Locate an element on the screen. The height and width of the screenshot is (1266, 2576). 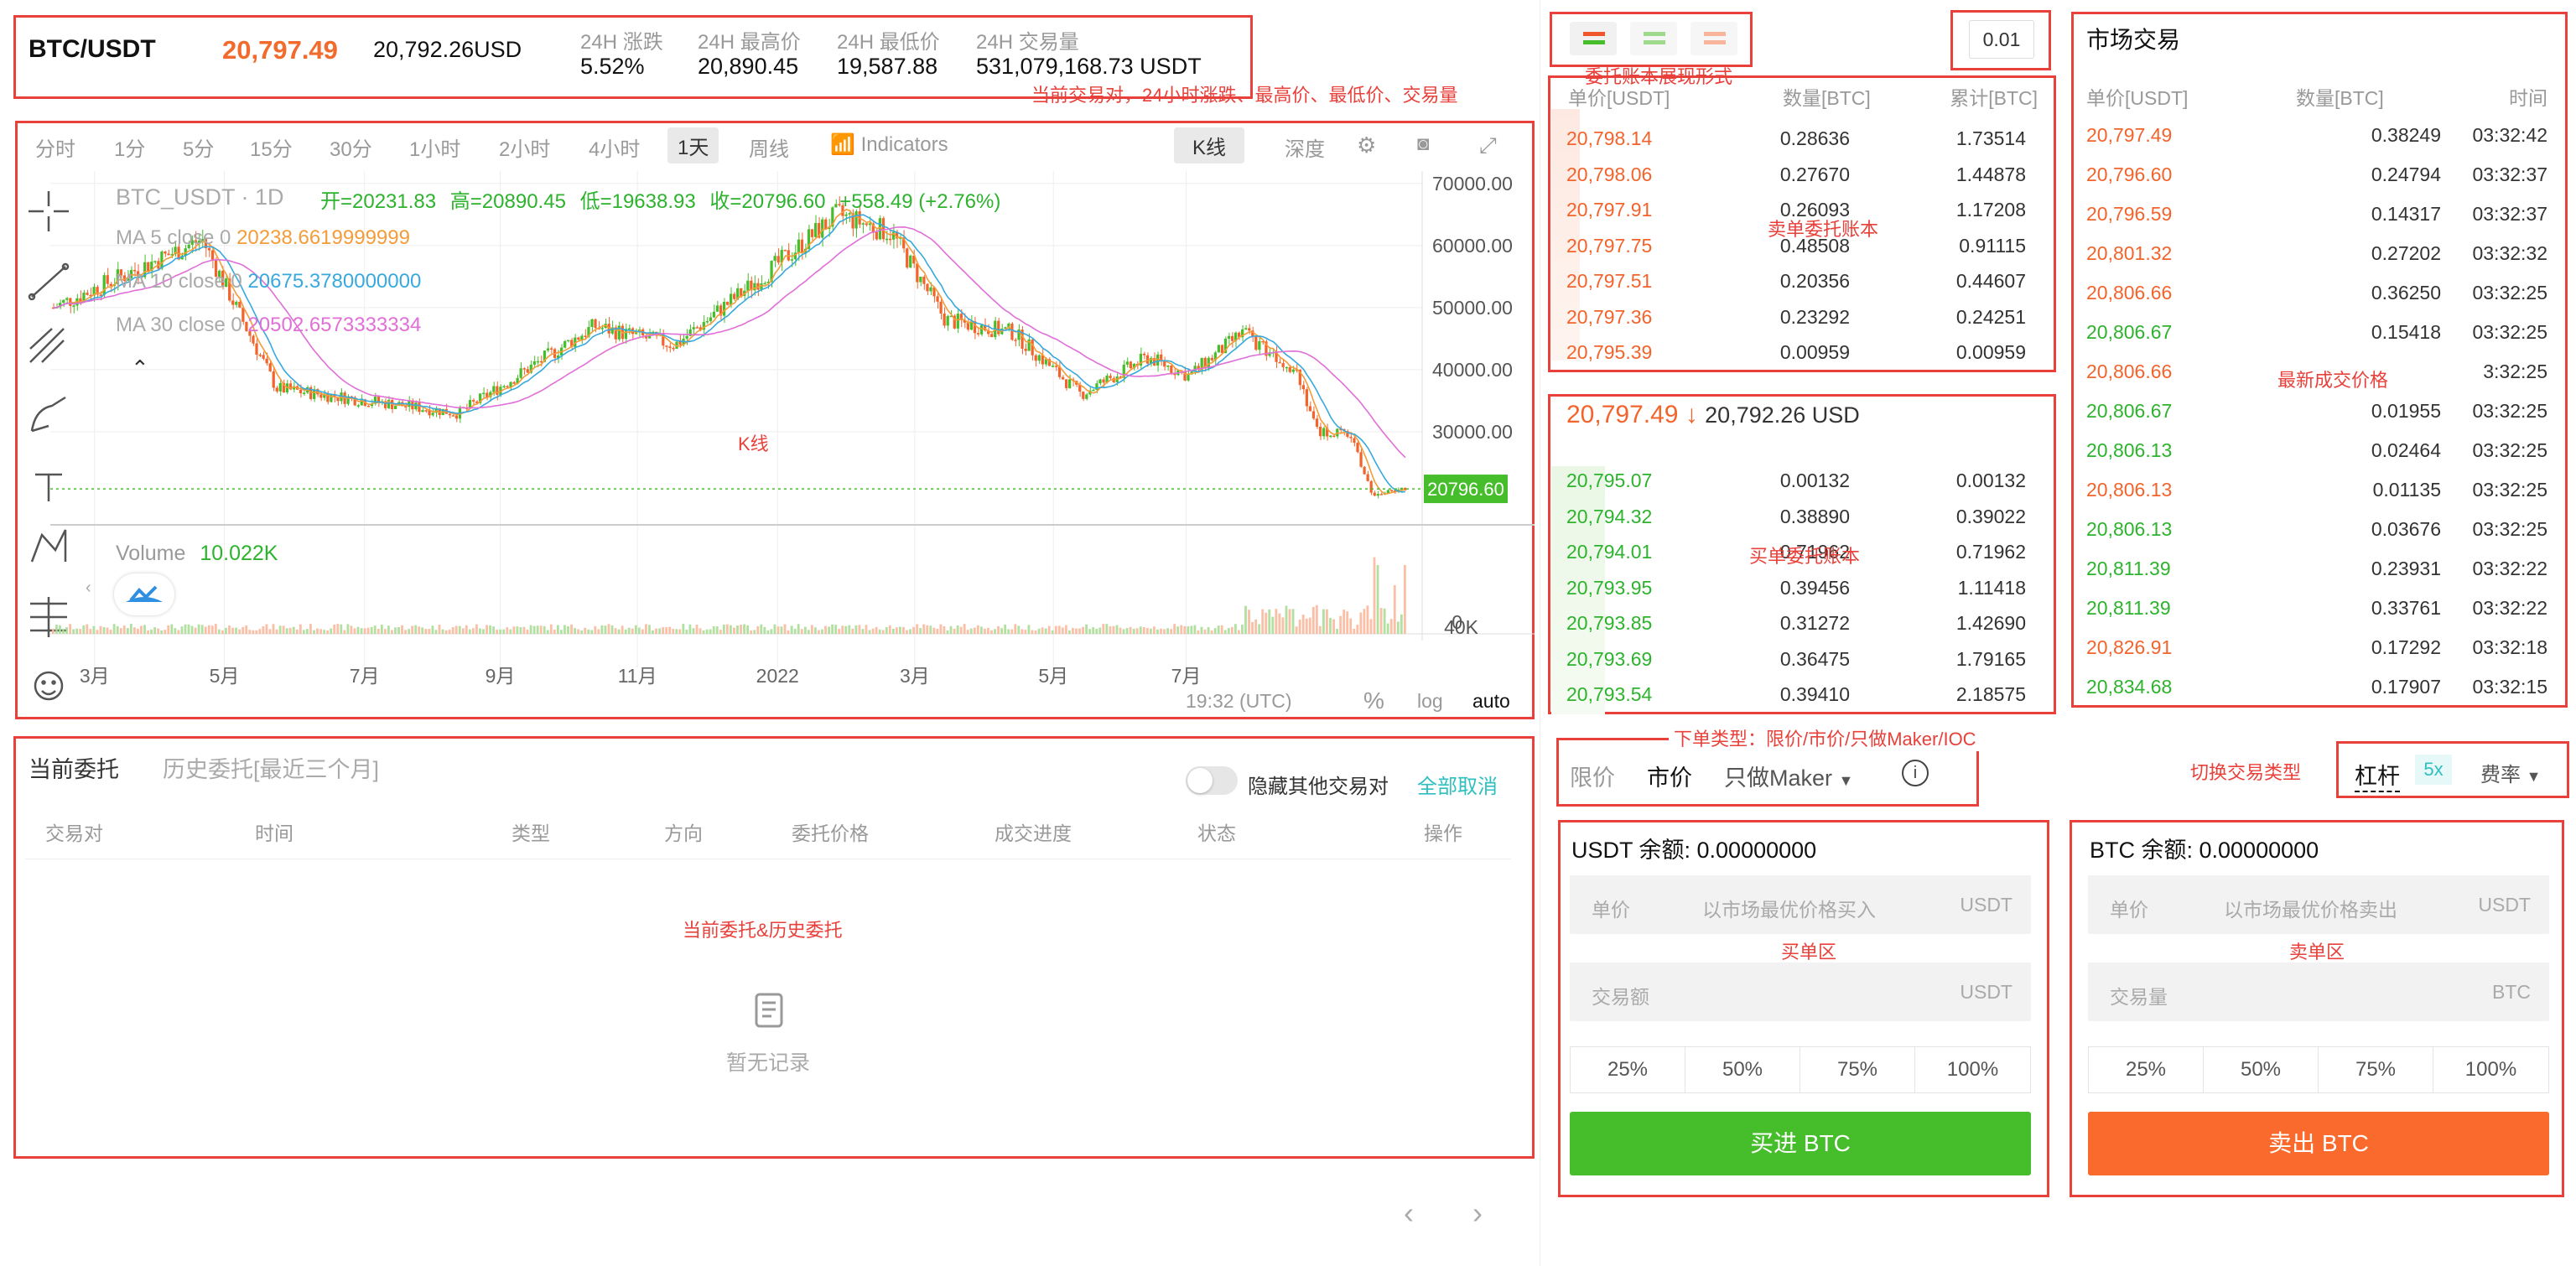
bid-row: 20,793.95 0.39456 1.11418 is located at coordinates (1799, 586).